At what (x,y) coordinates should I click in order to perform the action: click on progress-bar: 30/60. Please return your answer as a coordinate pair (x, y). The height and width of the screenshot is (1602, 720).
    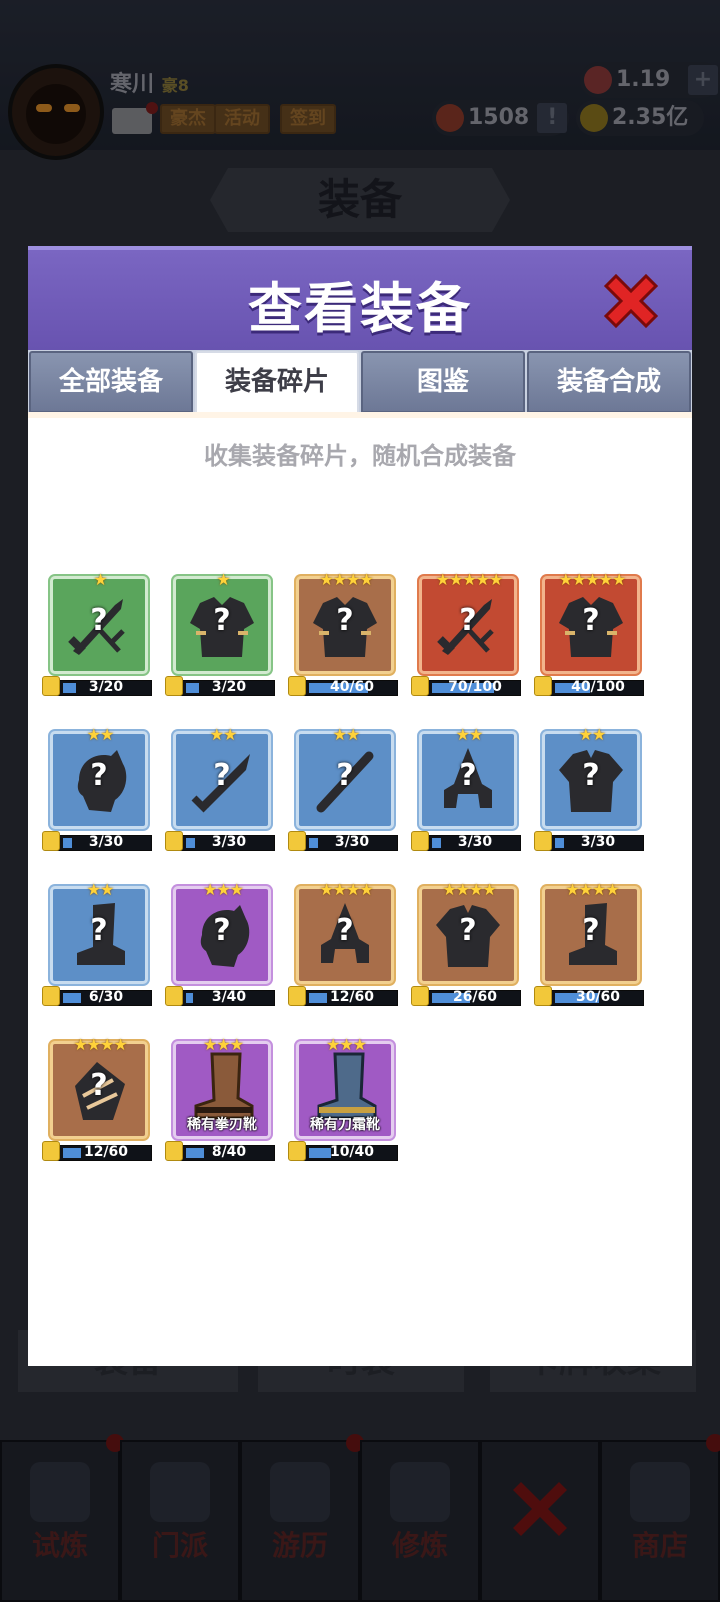
    Looking at the image, I should click on (591, 997).